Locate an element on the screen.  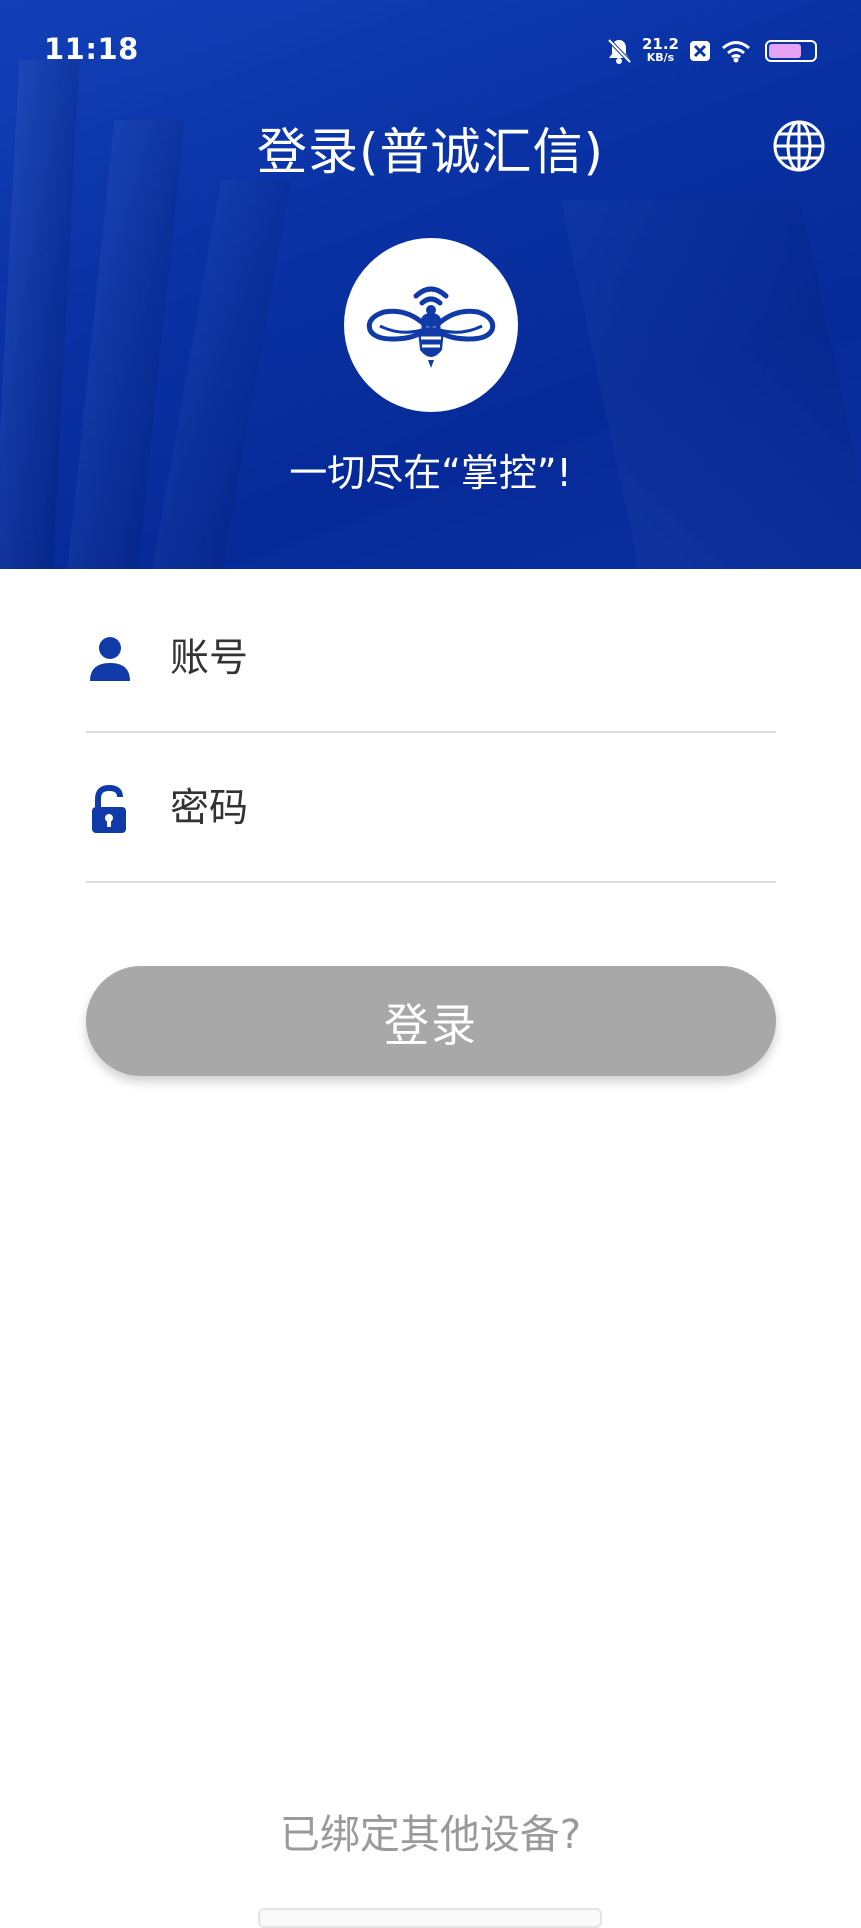
password-input is located at coordinates (460, 808).